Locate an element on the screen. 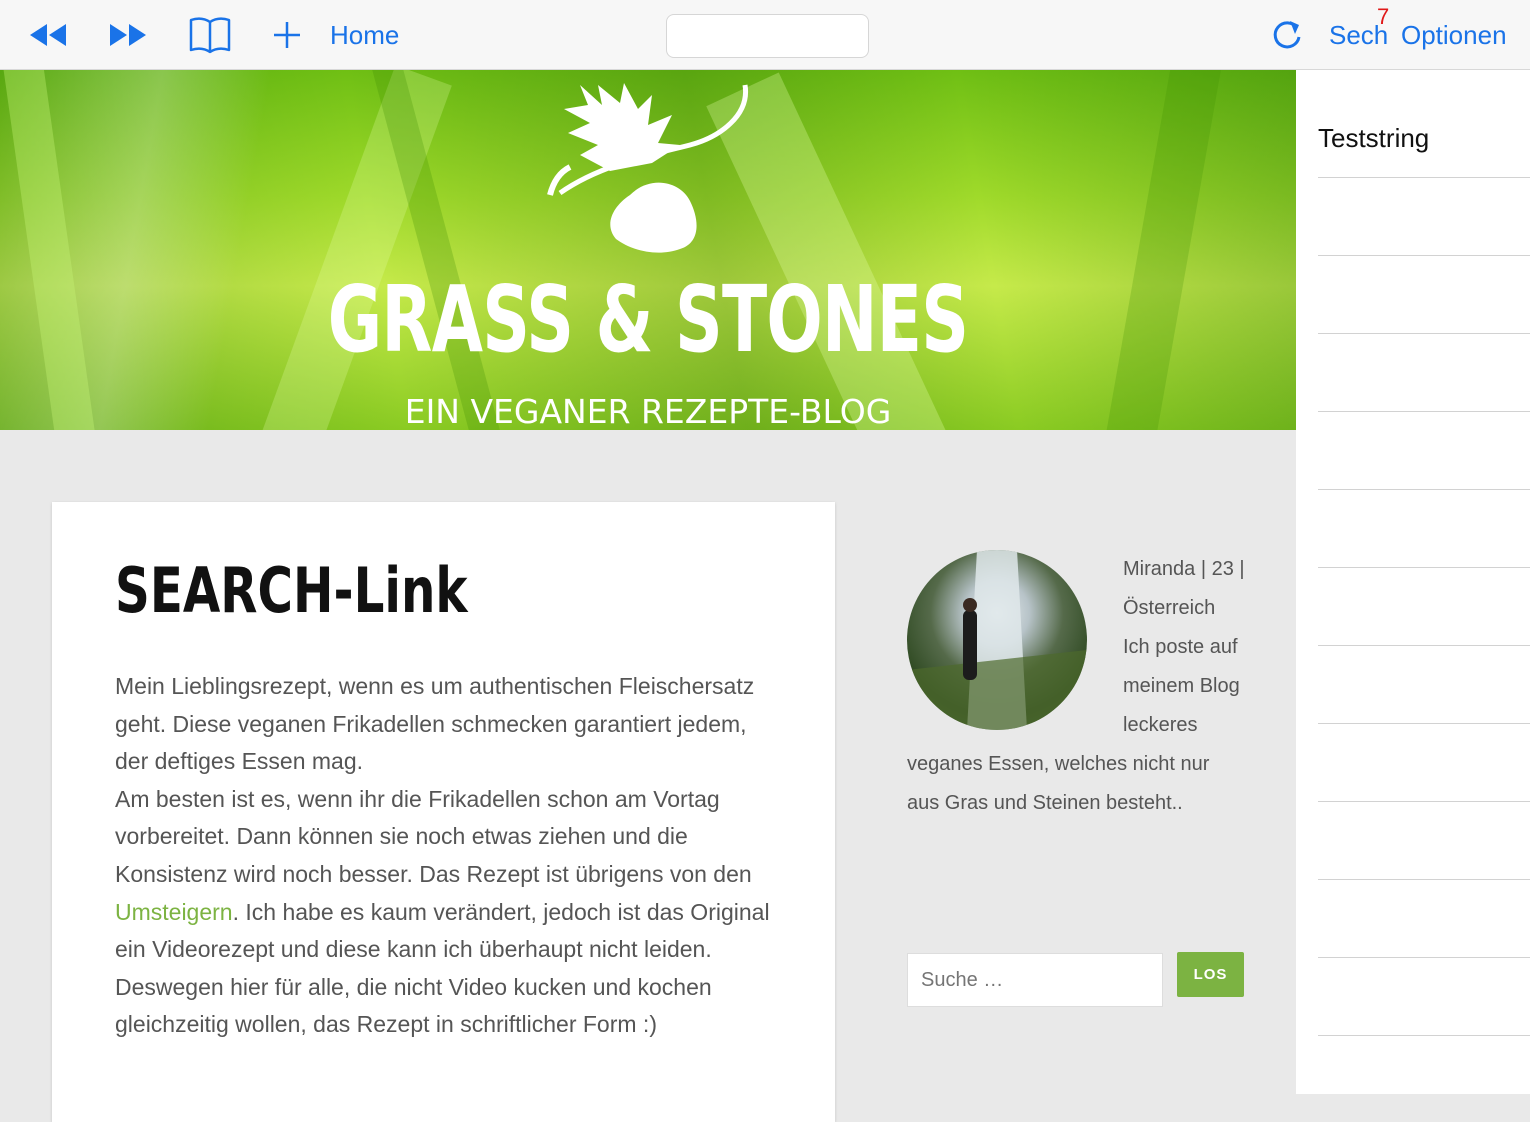 The image size is (1530, 1122). site-title: GRASS & STONES is located at coordinates (648, 319).